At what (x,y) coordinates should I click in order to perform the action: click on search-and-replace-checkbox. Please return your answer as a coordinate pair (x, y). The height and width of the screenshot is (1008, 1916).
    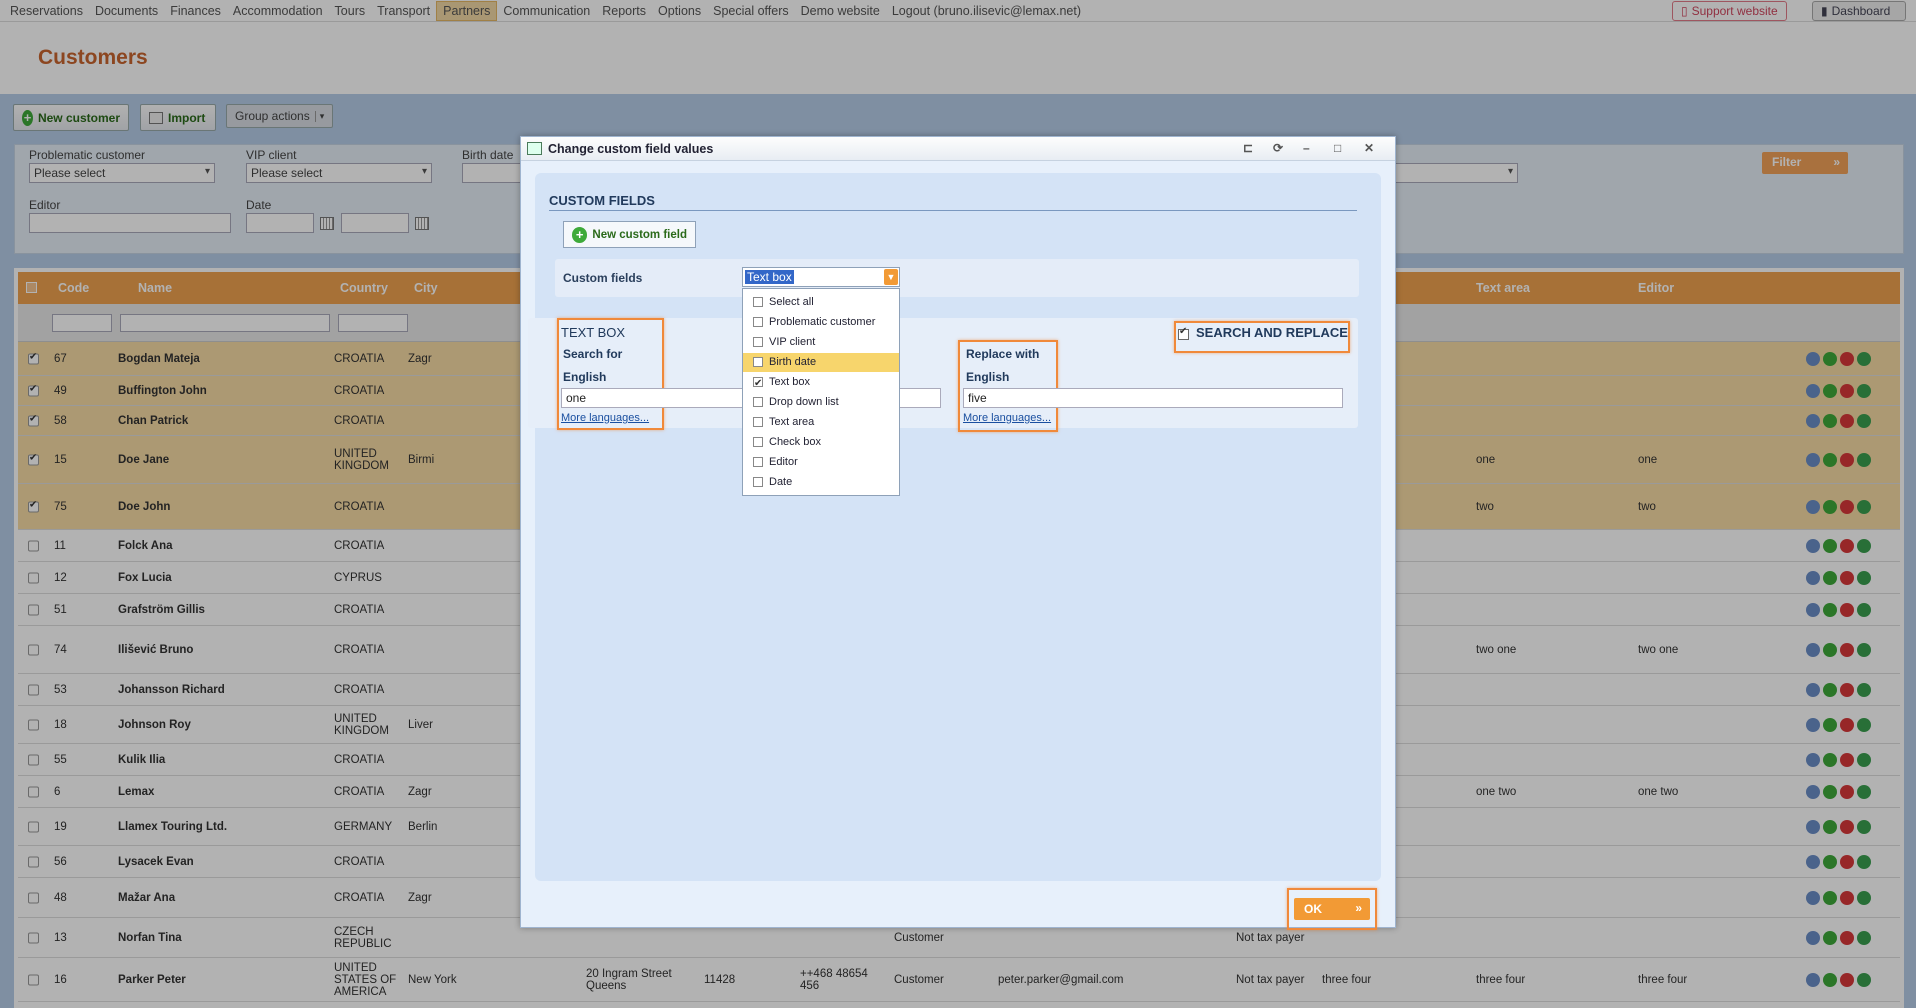
    Looking at the image, I should click on (1183, 333).